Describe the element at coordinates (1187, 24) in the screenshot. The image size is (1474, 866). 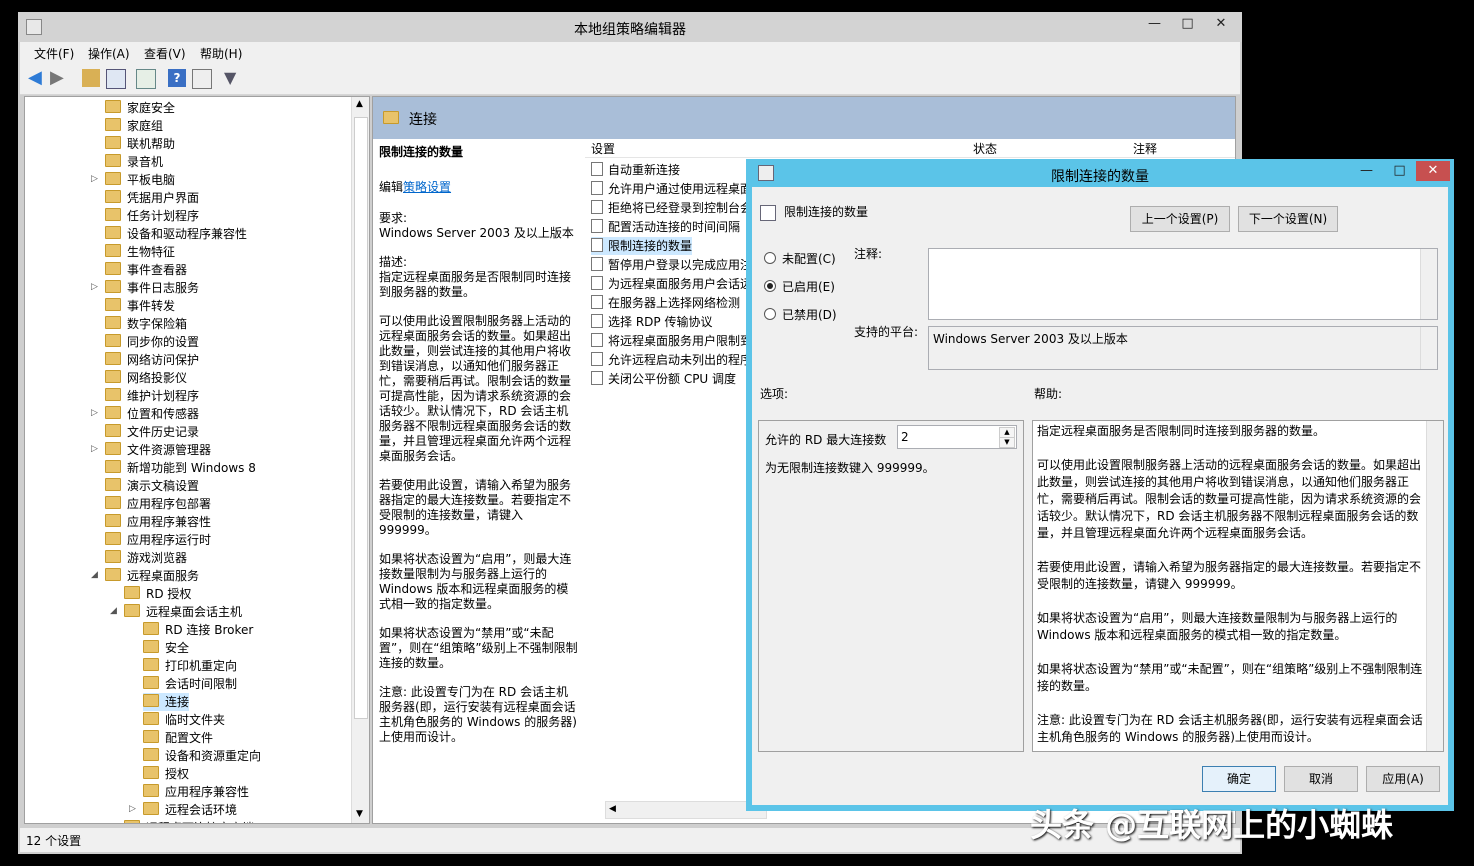
I see `maximize-icon: □` at that location.